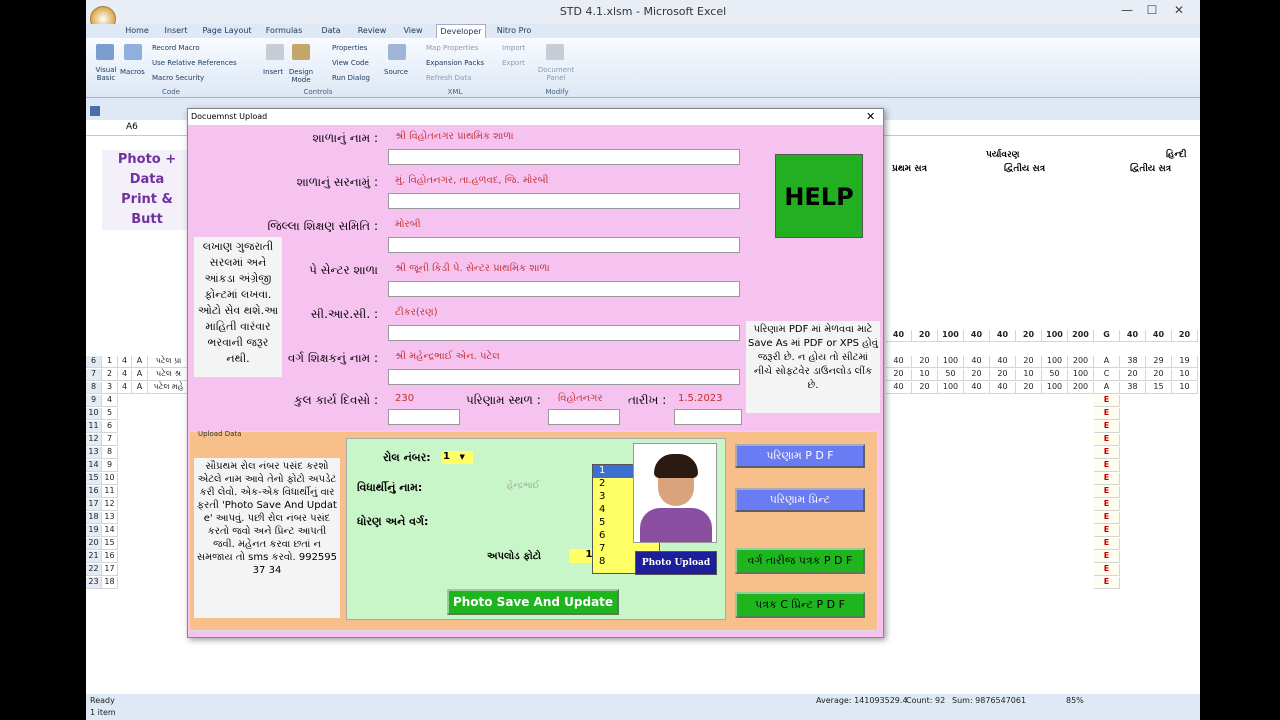  I want to click on refresh-data-button: Refresh Data, so click(448, 78).